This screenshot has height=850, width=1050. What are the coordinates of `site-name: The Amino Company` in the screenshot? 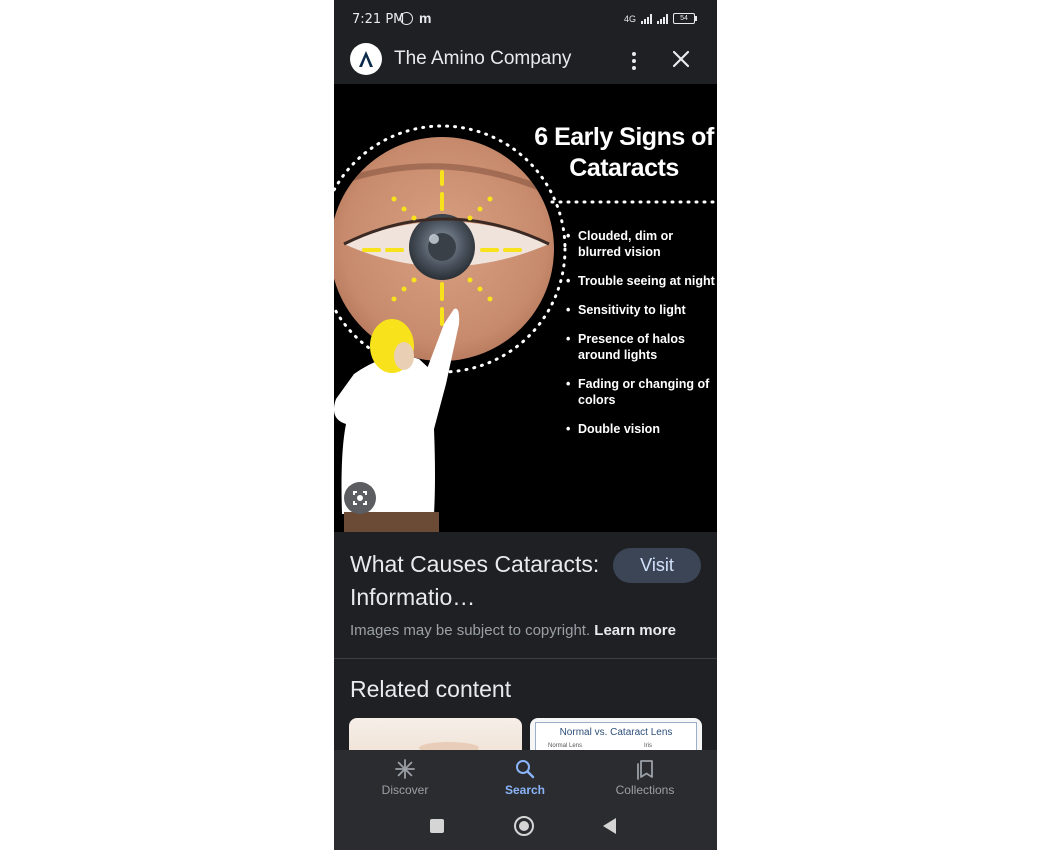 It's located at (482, 59).